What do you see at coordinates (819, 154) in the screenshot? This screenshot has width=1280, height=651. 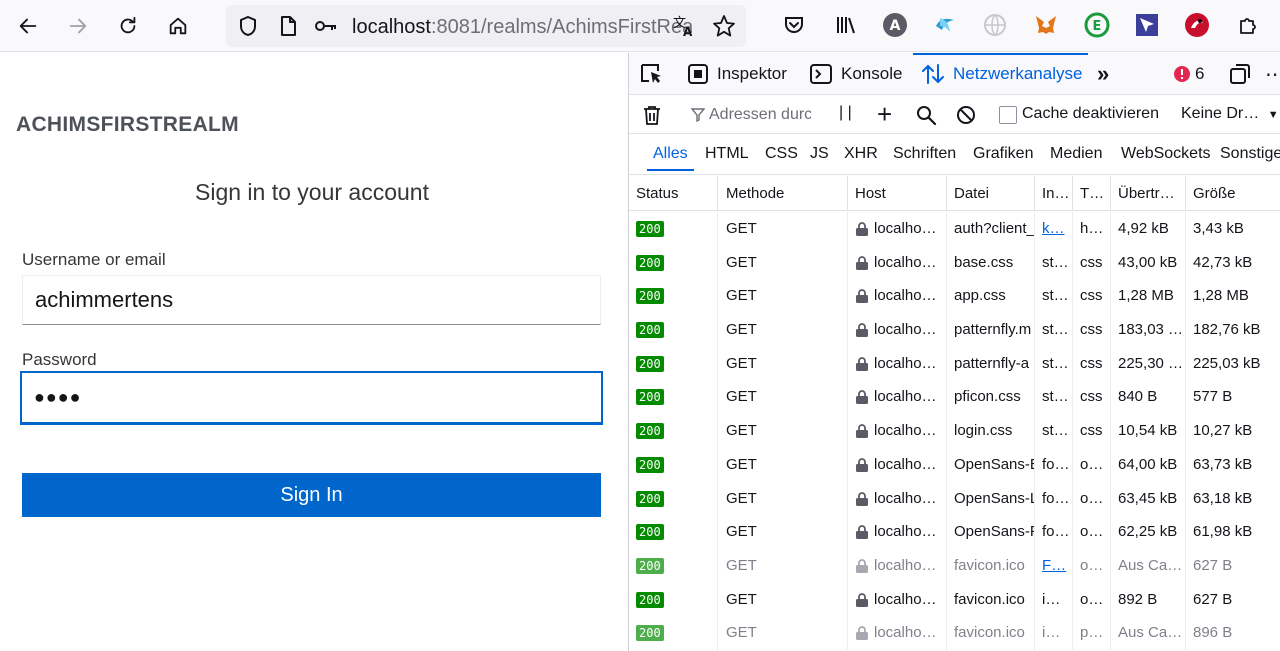 I see `filter-js: JS` at bounding box center [819, 154].